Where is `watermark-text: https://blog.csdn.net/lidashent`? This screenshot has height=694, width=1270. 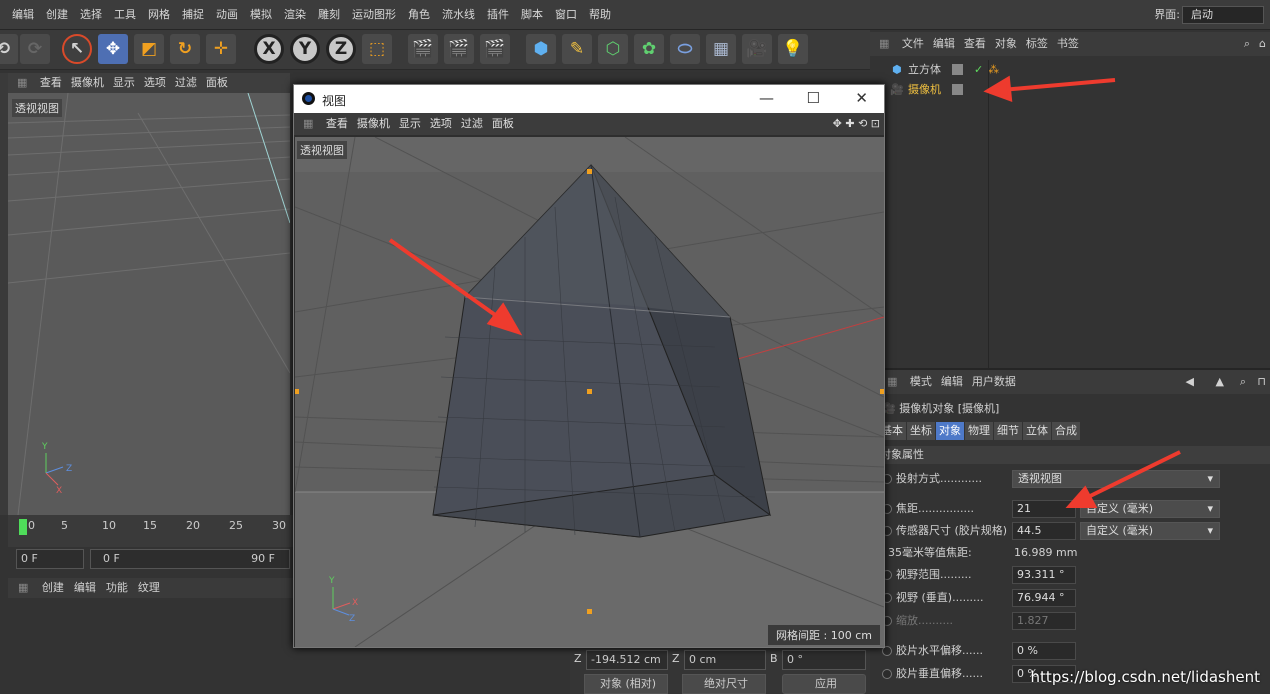 watermark-text: https://blog.csdn.net/lidashent is located at coordinates (1145, 677).